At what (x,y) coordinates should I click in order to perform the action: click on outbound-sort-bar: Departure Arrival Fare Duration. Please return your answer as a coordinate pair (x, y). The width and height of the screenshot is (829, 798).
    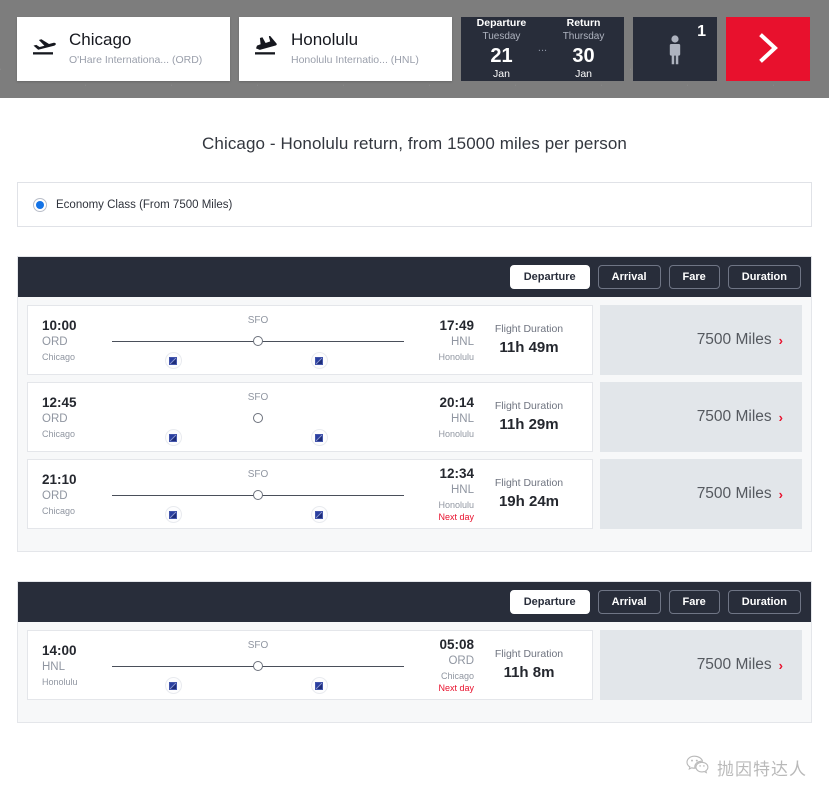
    Looking at the image, I should click on (414, 277).